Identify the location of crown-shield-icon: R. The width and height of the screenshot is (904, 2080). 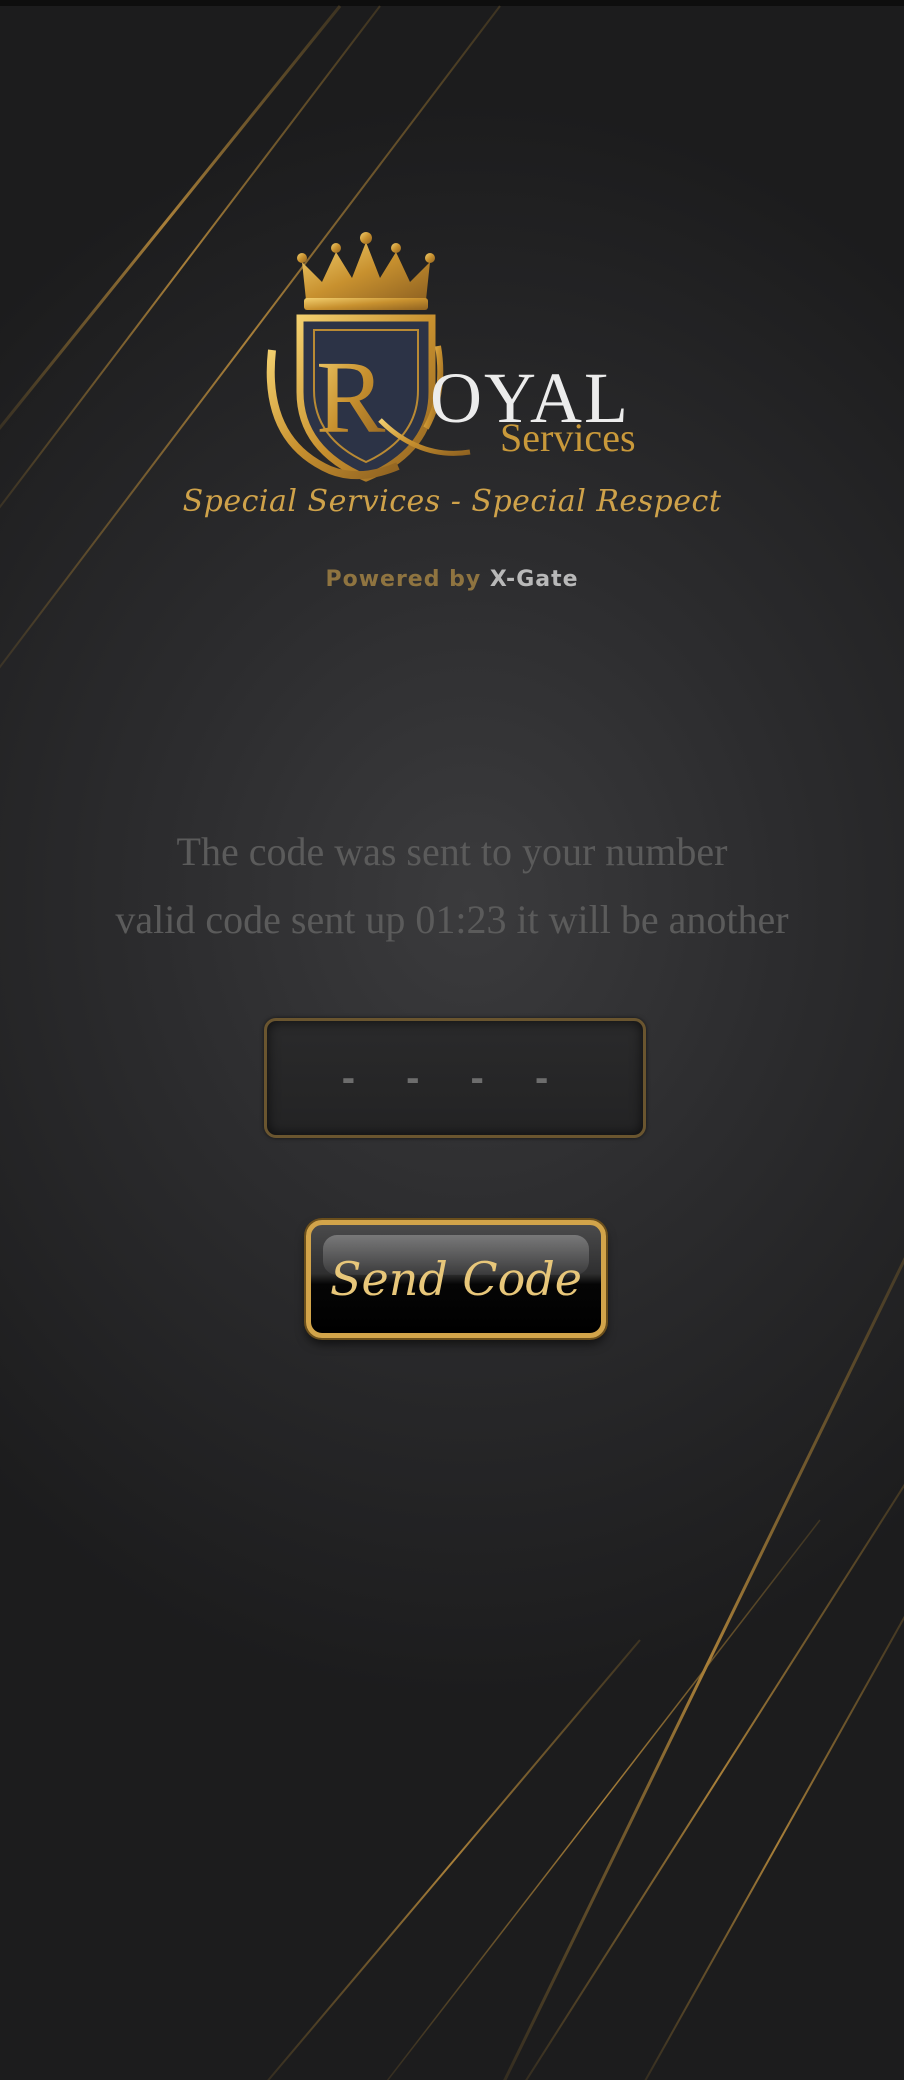
(368, 357).